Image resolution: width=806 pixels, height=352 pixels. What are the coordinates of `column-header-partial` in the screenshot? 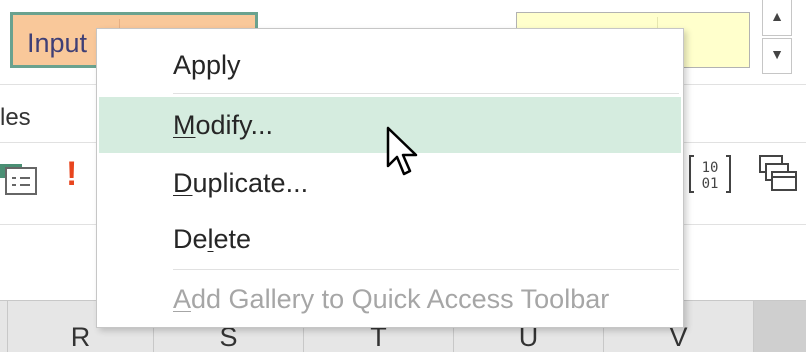 It's located at (4, 326).